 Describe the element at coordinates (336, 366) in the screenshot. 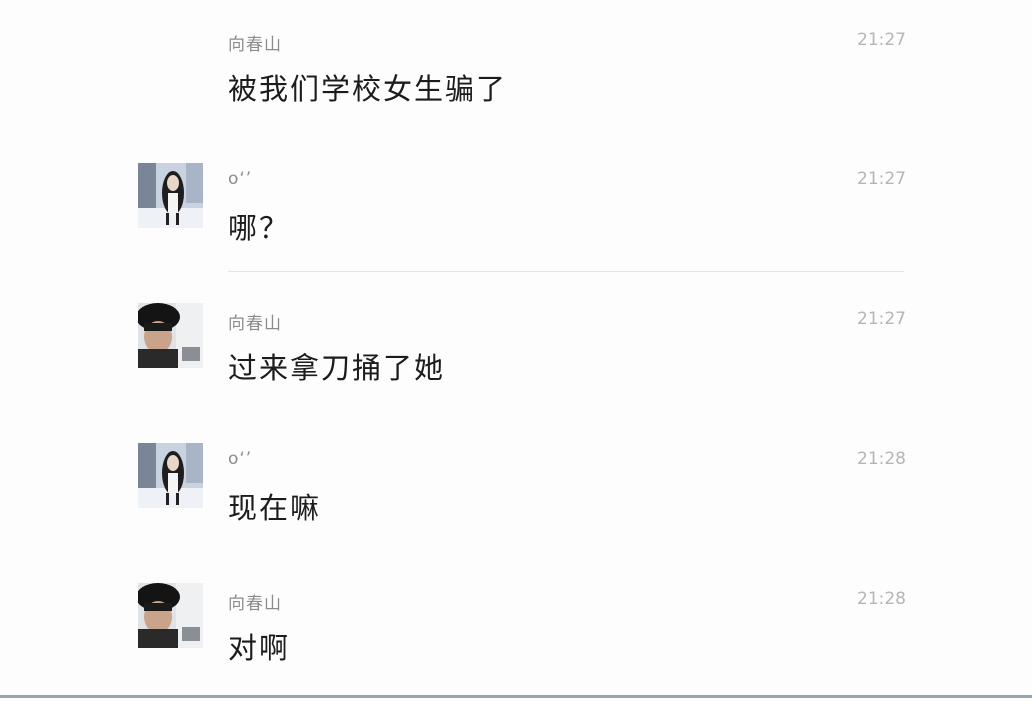

I see `message-text: 过来拿刀捅了她` at that location.